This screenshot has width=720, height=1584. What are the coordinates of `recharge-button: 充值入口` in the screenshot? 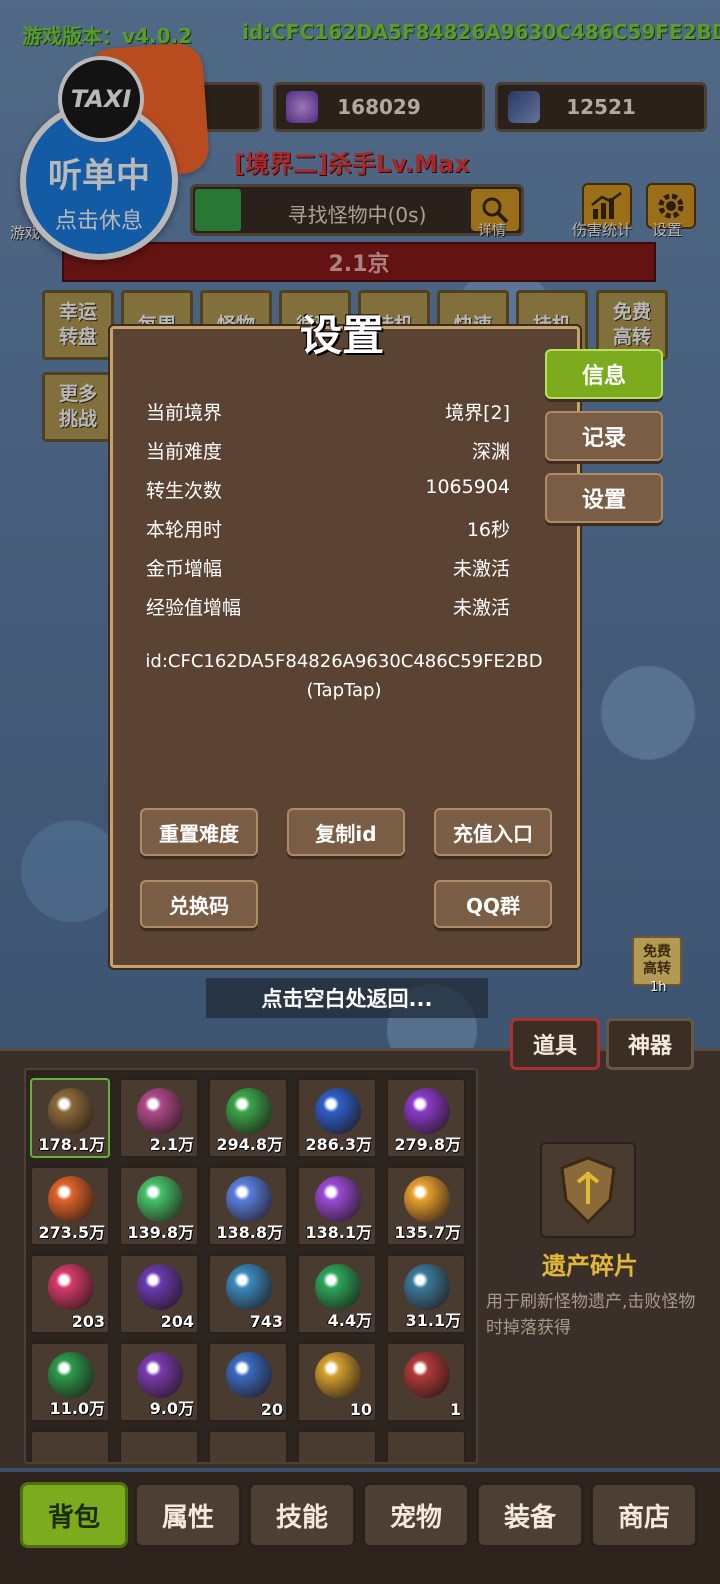 It's located at (493, 832).